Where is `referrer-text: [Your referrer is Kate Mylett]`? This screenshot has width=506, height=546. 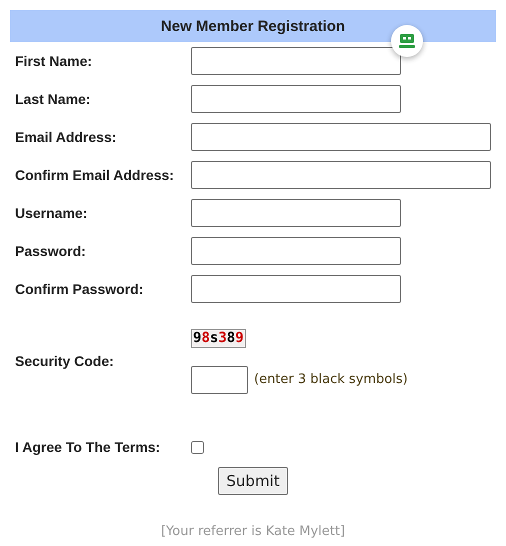
referrer-text: [Your referrer is Kate Mylett] is located at coordinates (253, 531).